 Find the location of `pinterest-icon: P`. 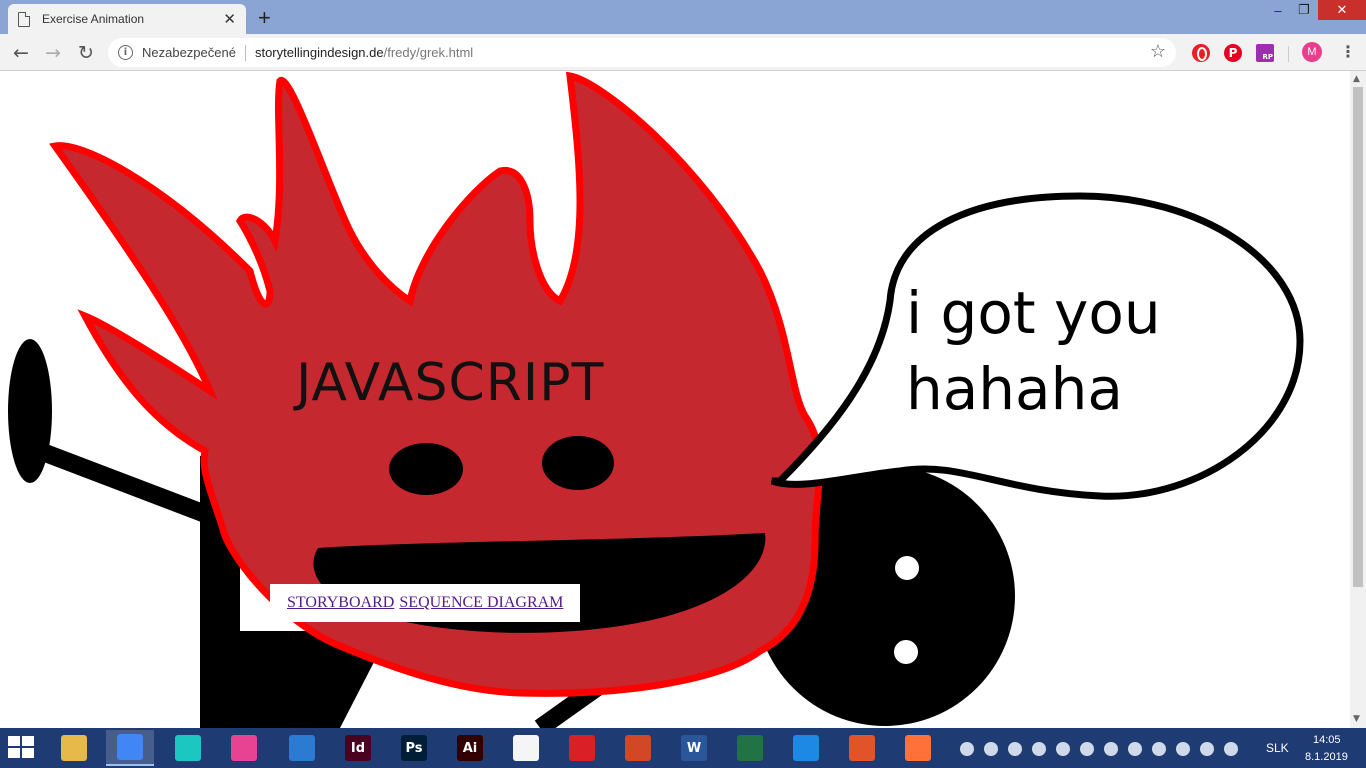

pinterest-icon: P is located at coordinates (1233, 53).